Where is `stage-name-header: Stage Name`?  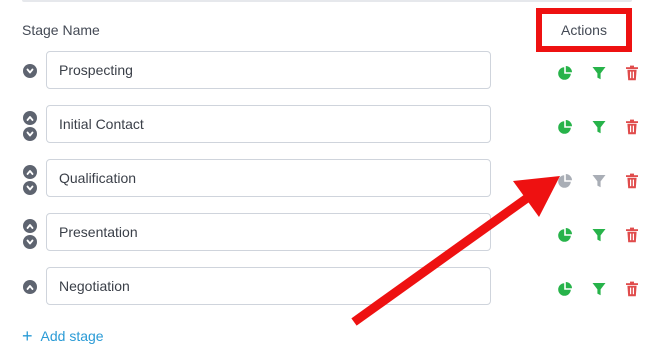
stage-name-header: Stage Name is located at coordinates (61, 30).